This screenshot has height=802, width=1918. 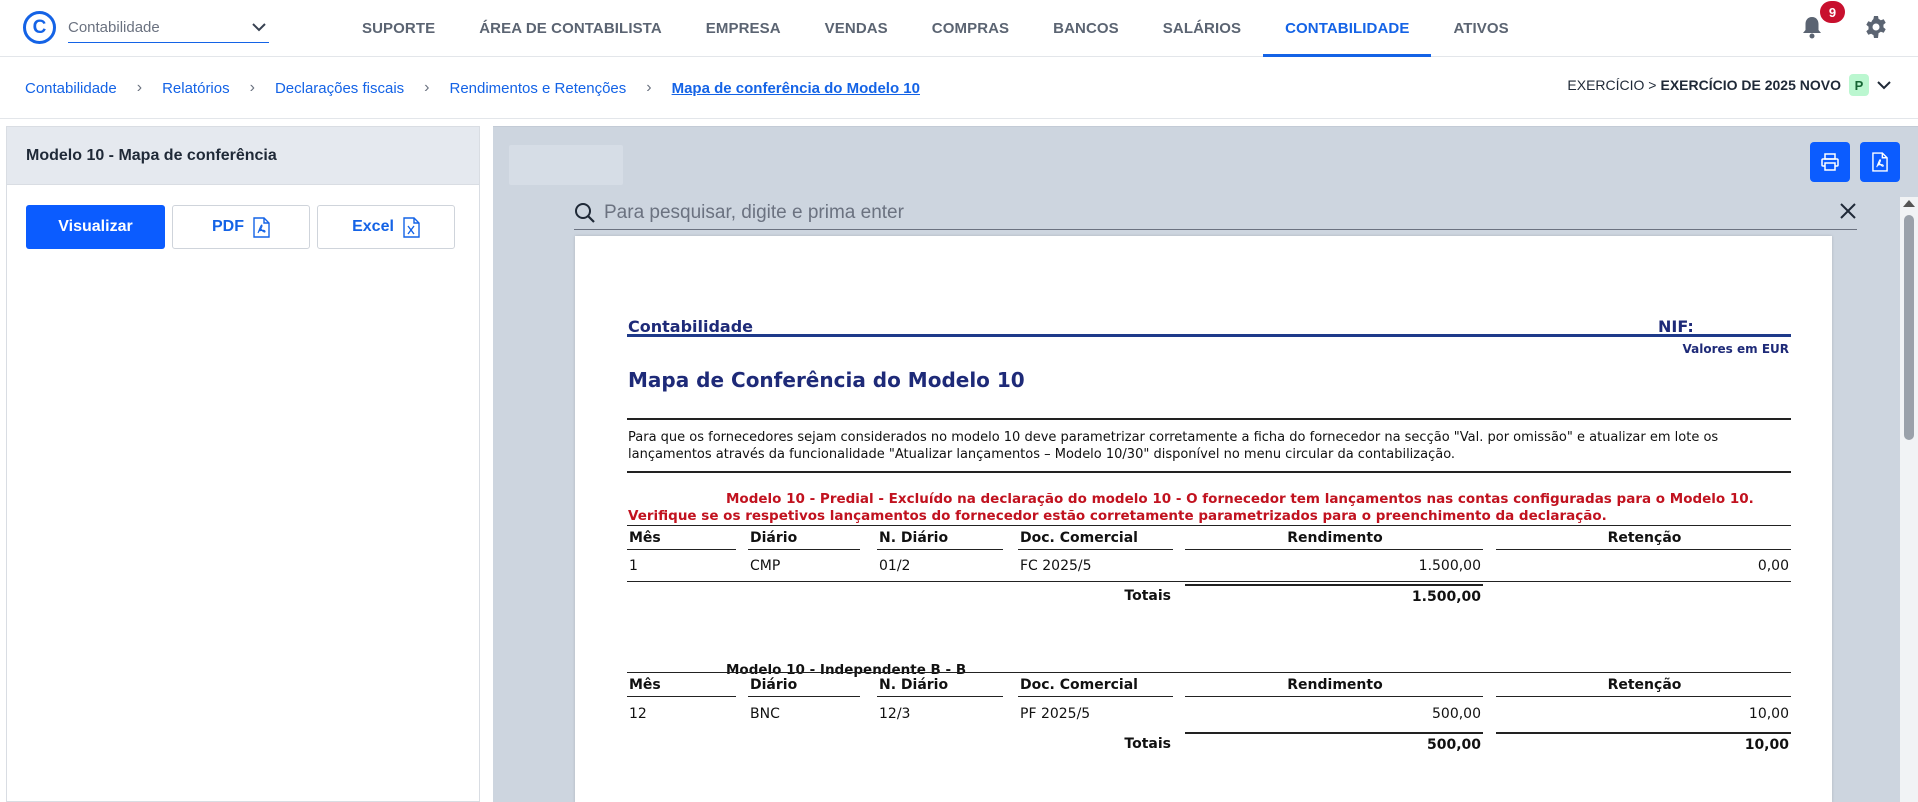 I want to click on report-header: Contabilidade NIF:, so click(x=1209, y=327).